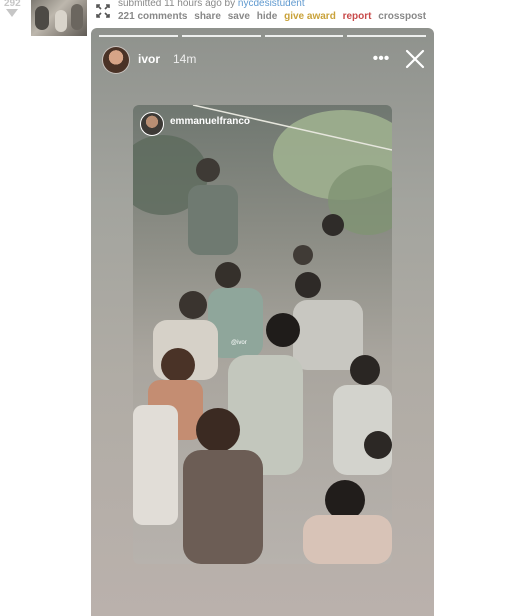  I want to click on close-icon, so click(415, 59).